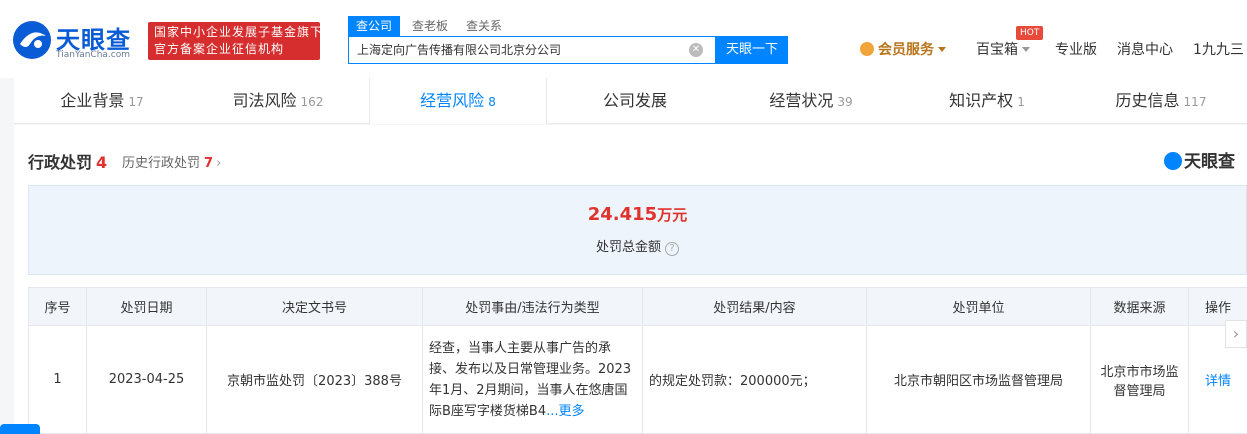 This screenshot has height=434, width=1247. I want to click on history-label: 历史行政处罚, so click(161, 163).